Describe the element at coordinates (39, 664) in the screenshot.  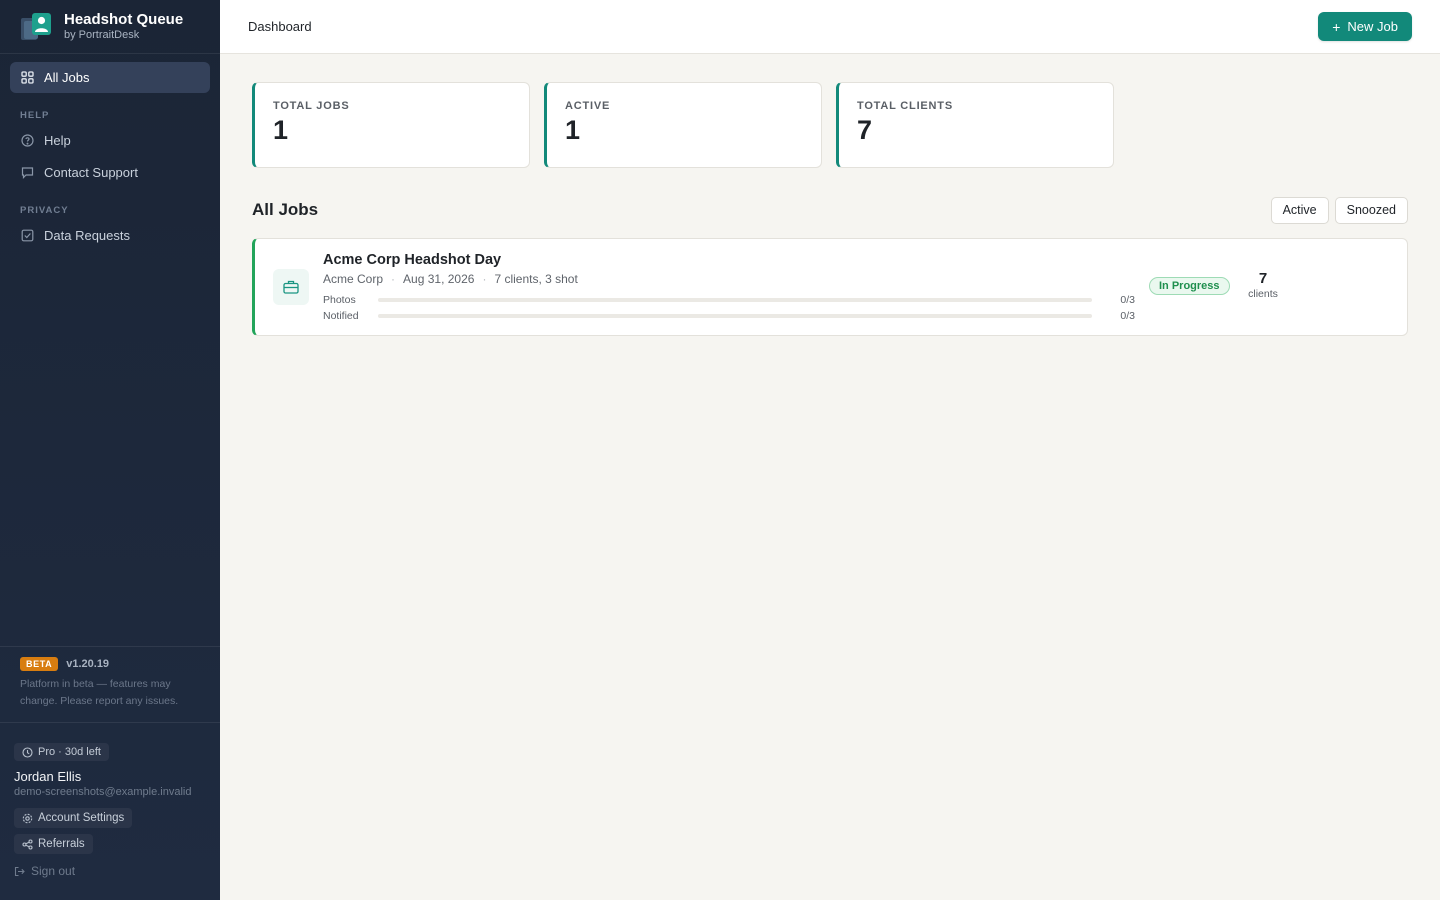
I see `beta-badge: BETA` at that location.